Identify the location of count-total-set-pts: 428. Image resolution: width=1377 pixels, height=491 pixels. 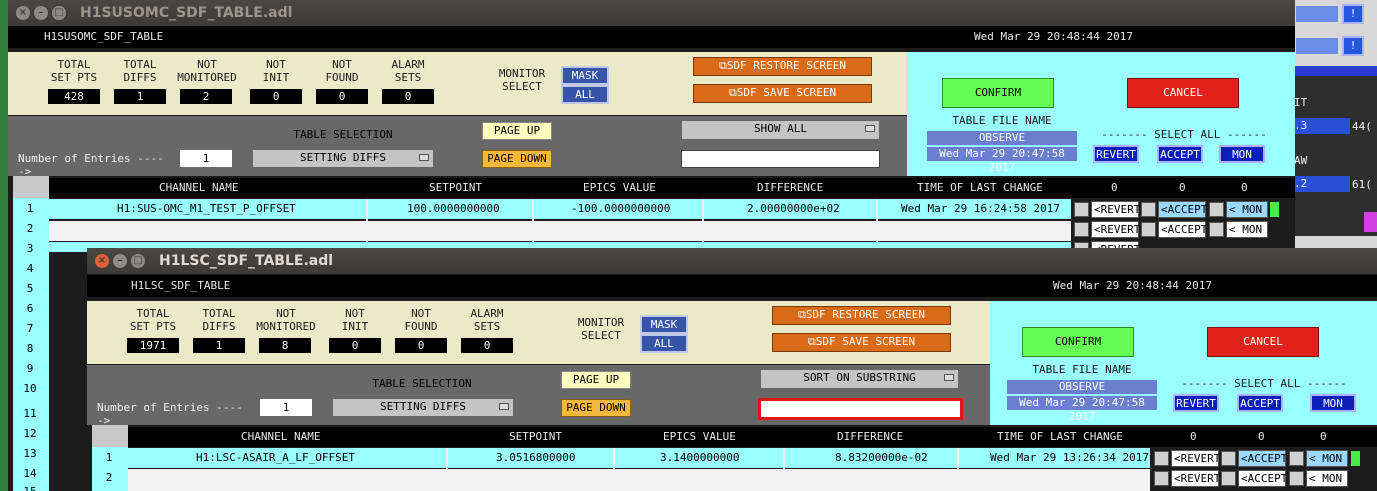
(74, 96).